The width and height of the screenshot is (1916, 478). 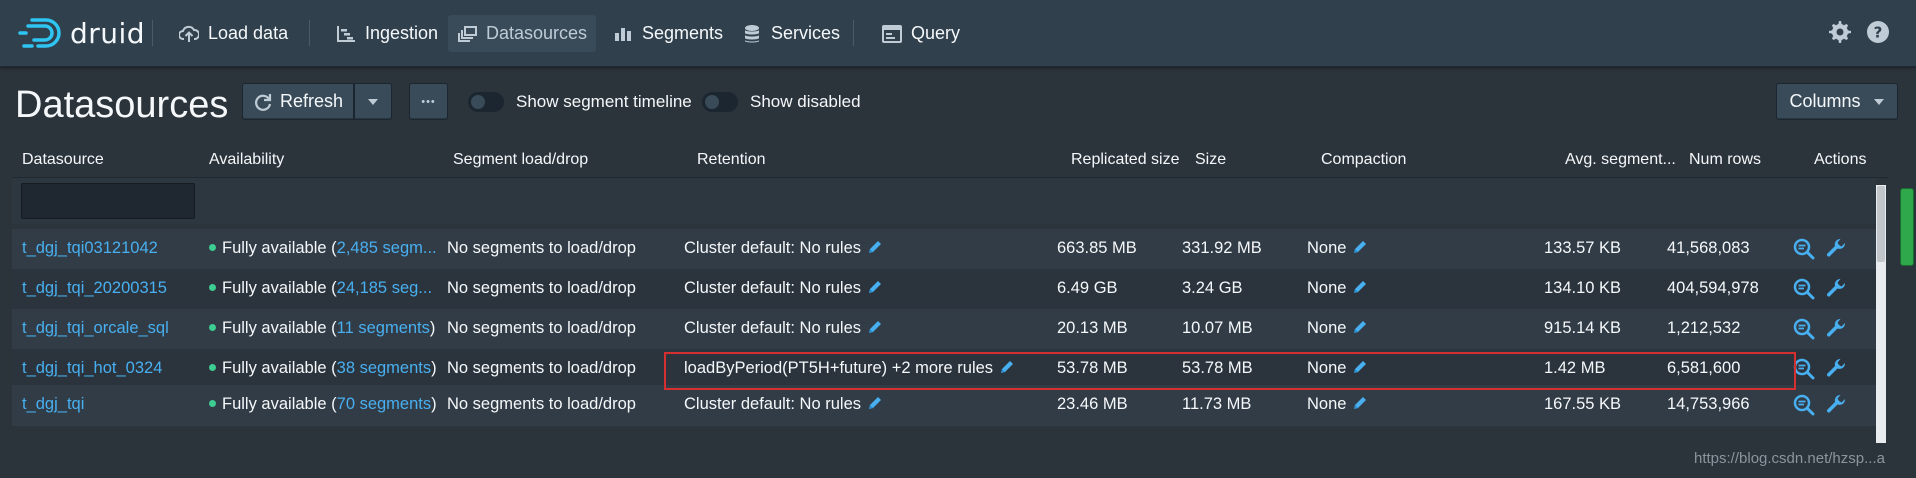 What do you see at coordinates (1363, 160) in the screenshot?
I see `header-compaction: Compaction` at bounding box center [1363, 160].